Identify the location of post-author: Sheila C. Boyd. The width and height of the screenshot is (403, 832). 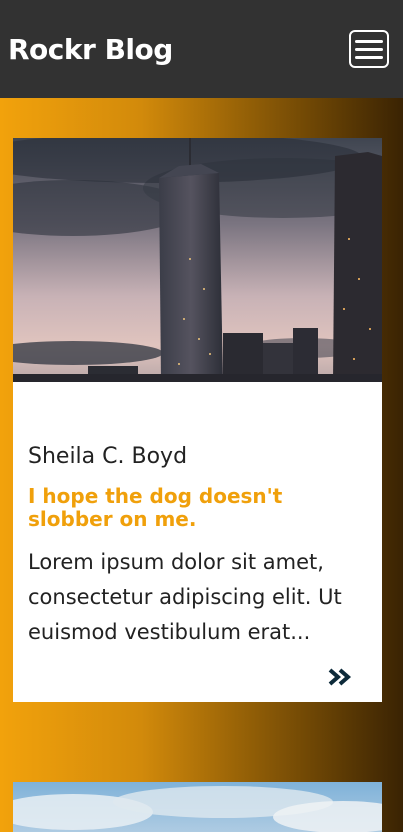
(108, 456).